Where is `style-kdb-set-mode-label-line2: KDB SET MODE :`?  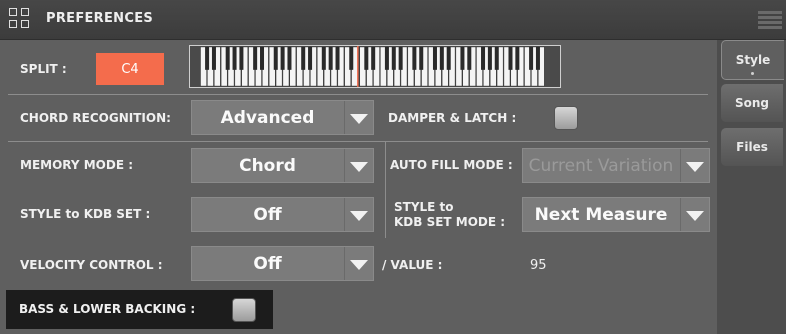
style-kdb-set-mode-label-line2: KDB SET MODE : is located at coordinates (450, 222).